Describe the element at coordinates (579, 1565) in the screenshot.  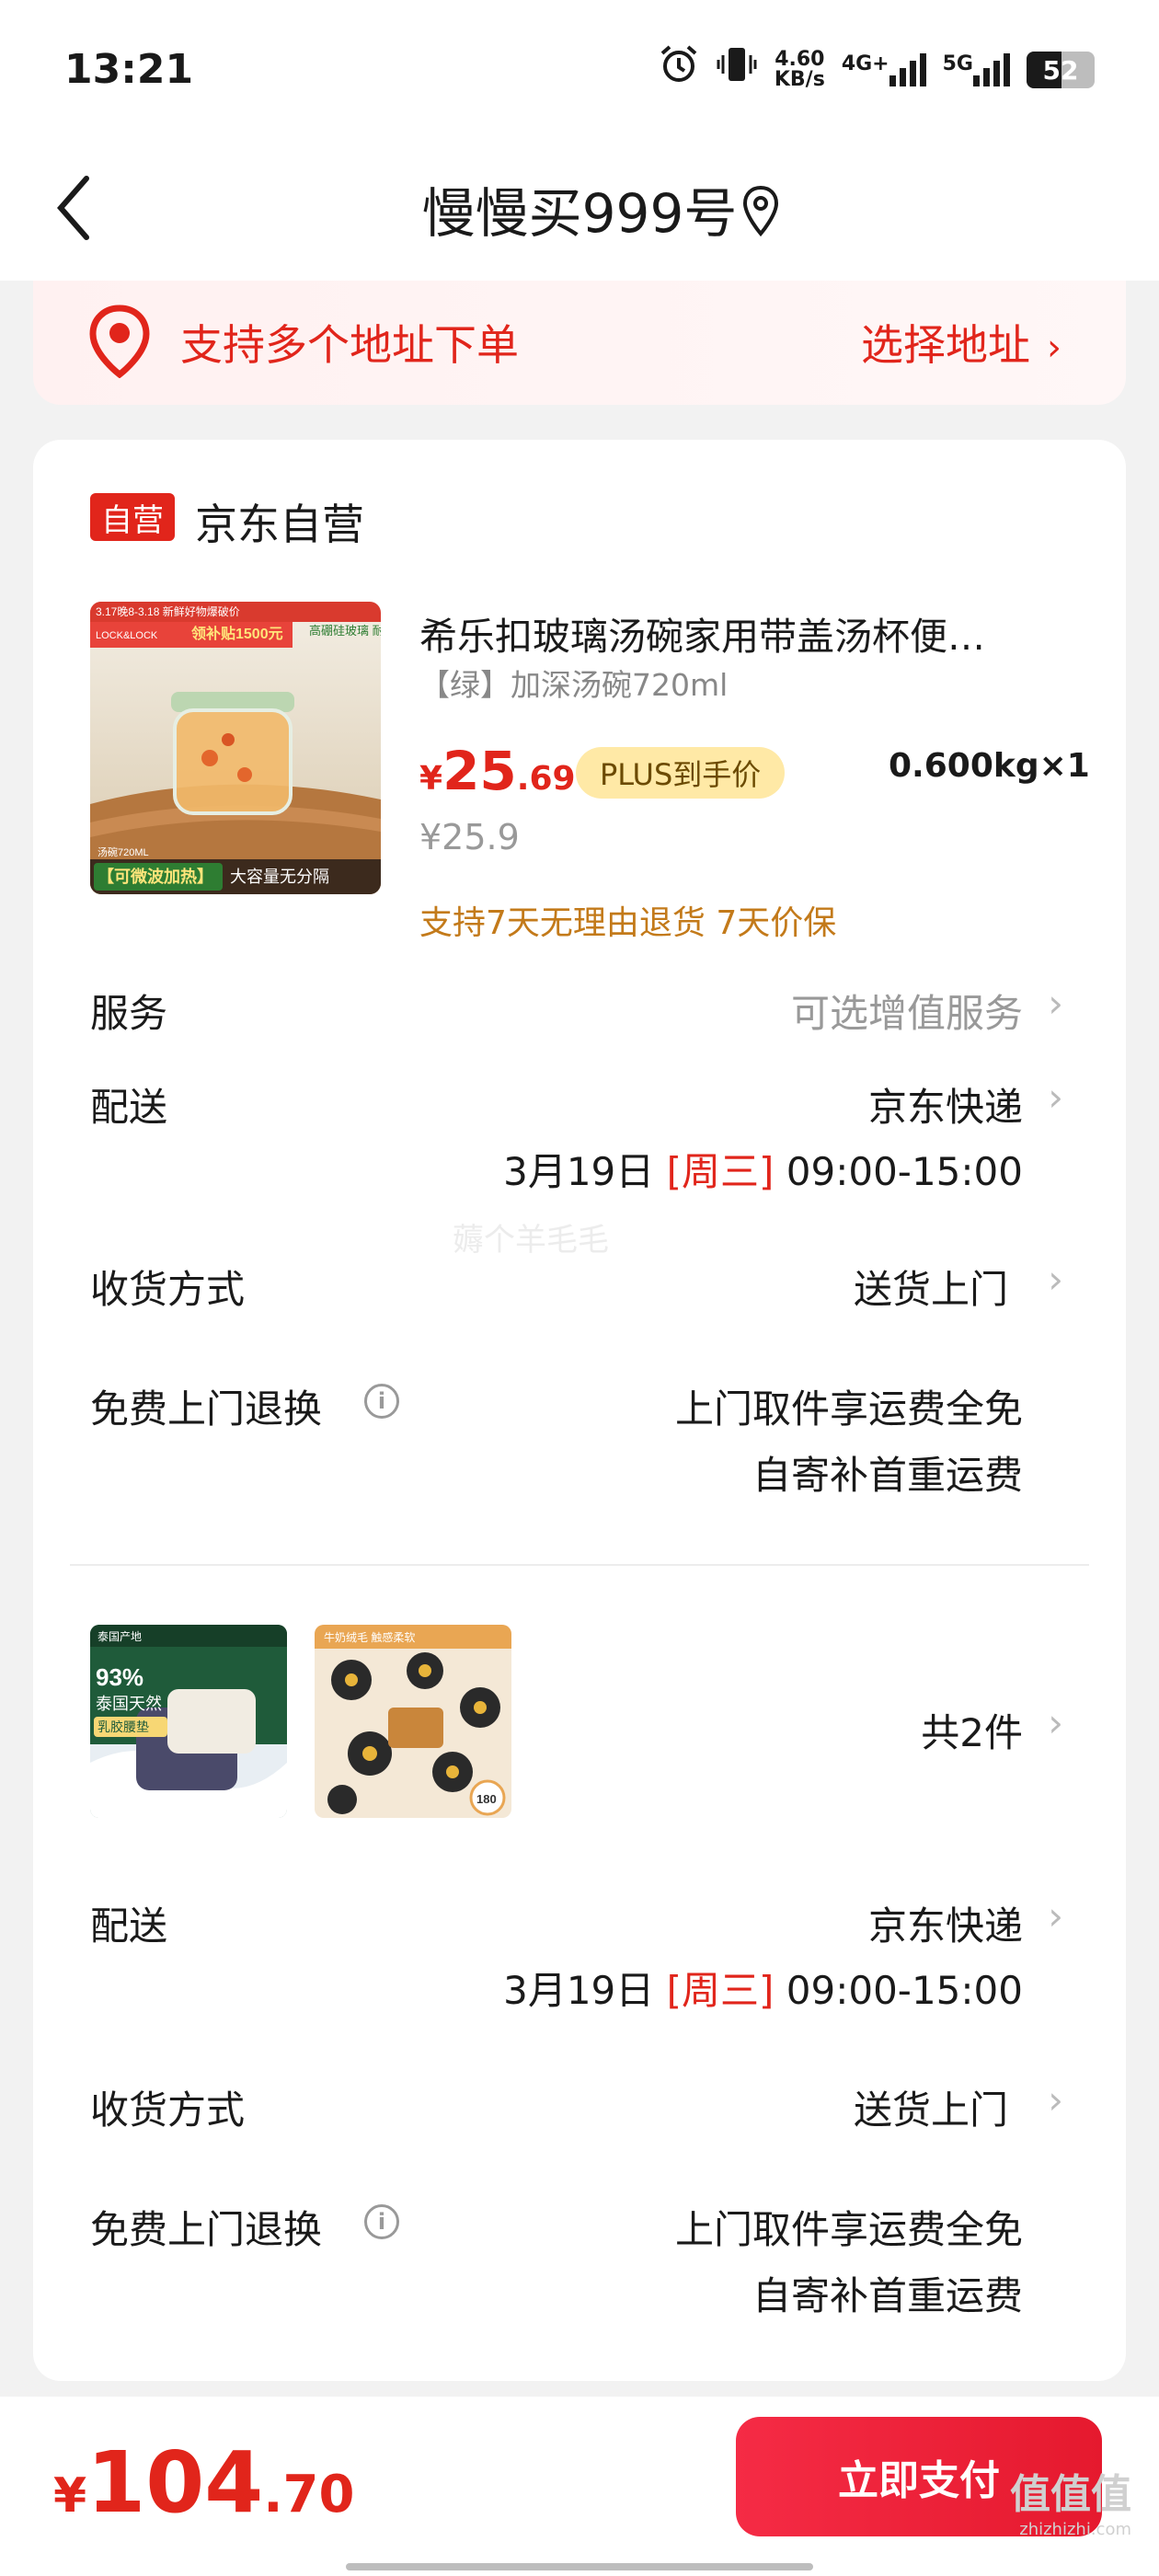
I see `section-divider` at that location.